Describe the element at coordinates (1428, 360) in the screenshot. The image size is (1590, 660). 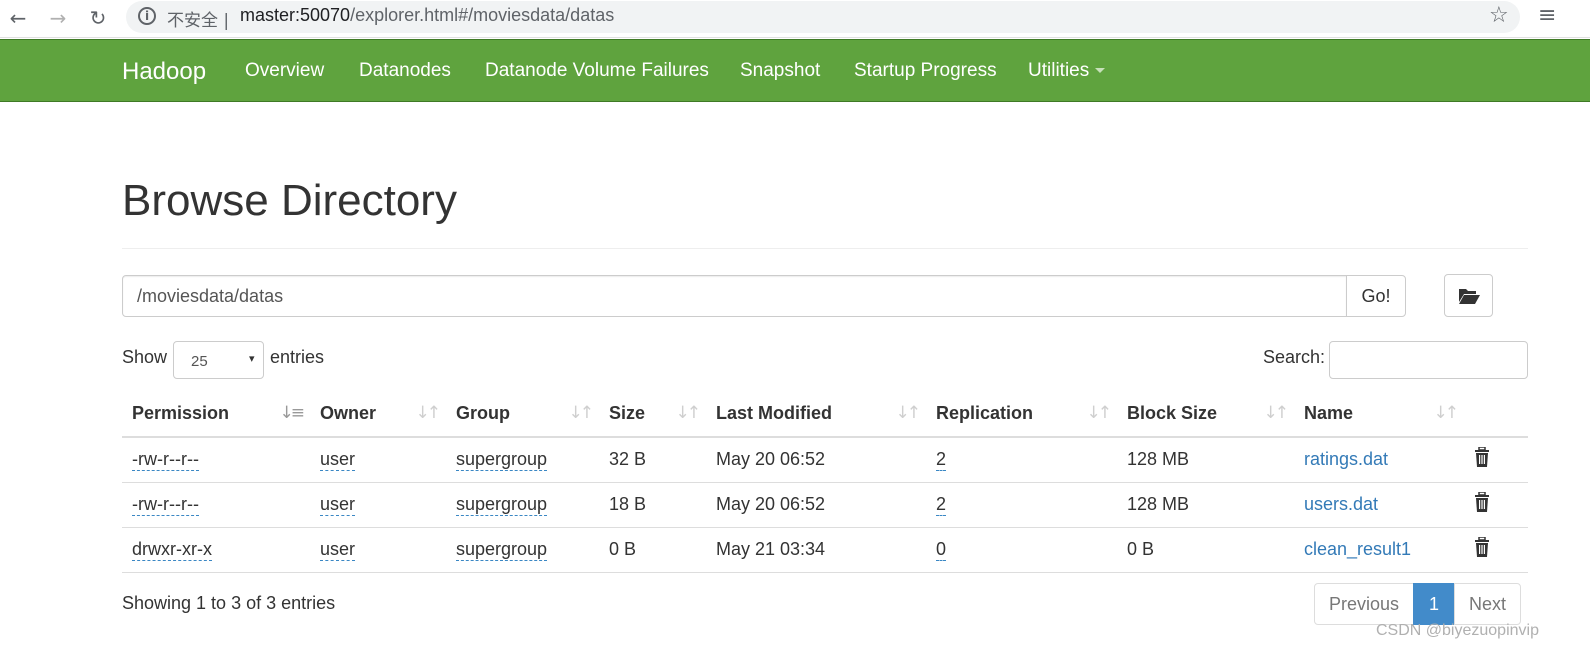
I see `search-input` at that location.